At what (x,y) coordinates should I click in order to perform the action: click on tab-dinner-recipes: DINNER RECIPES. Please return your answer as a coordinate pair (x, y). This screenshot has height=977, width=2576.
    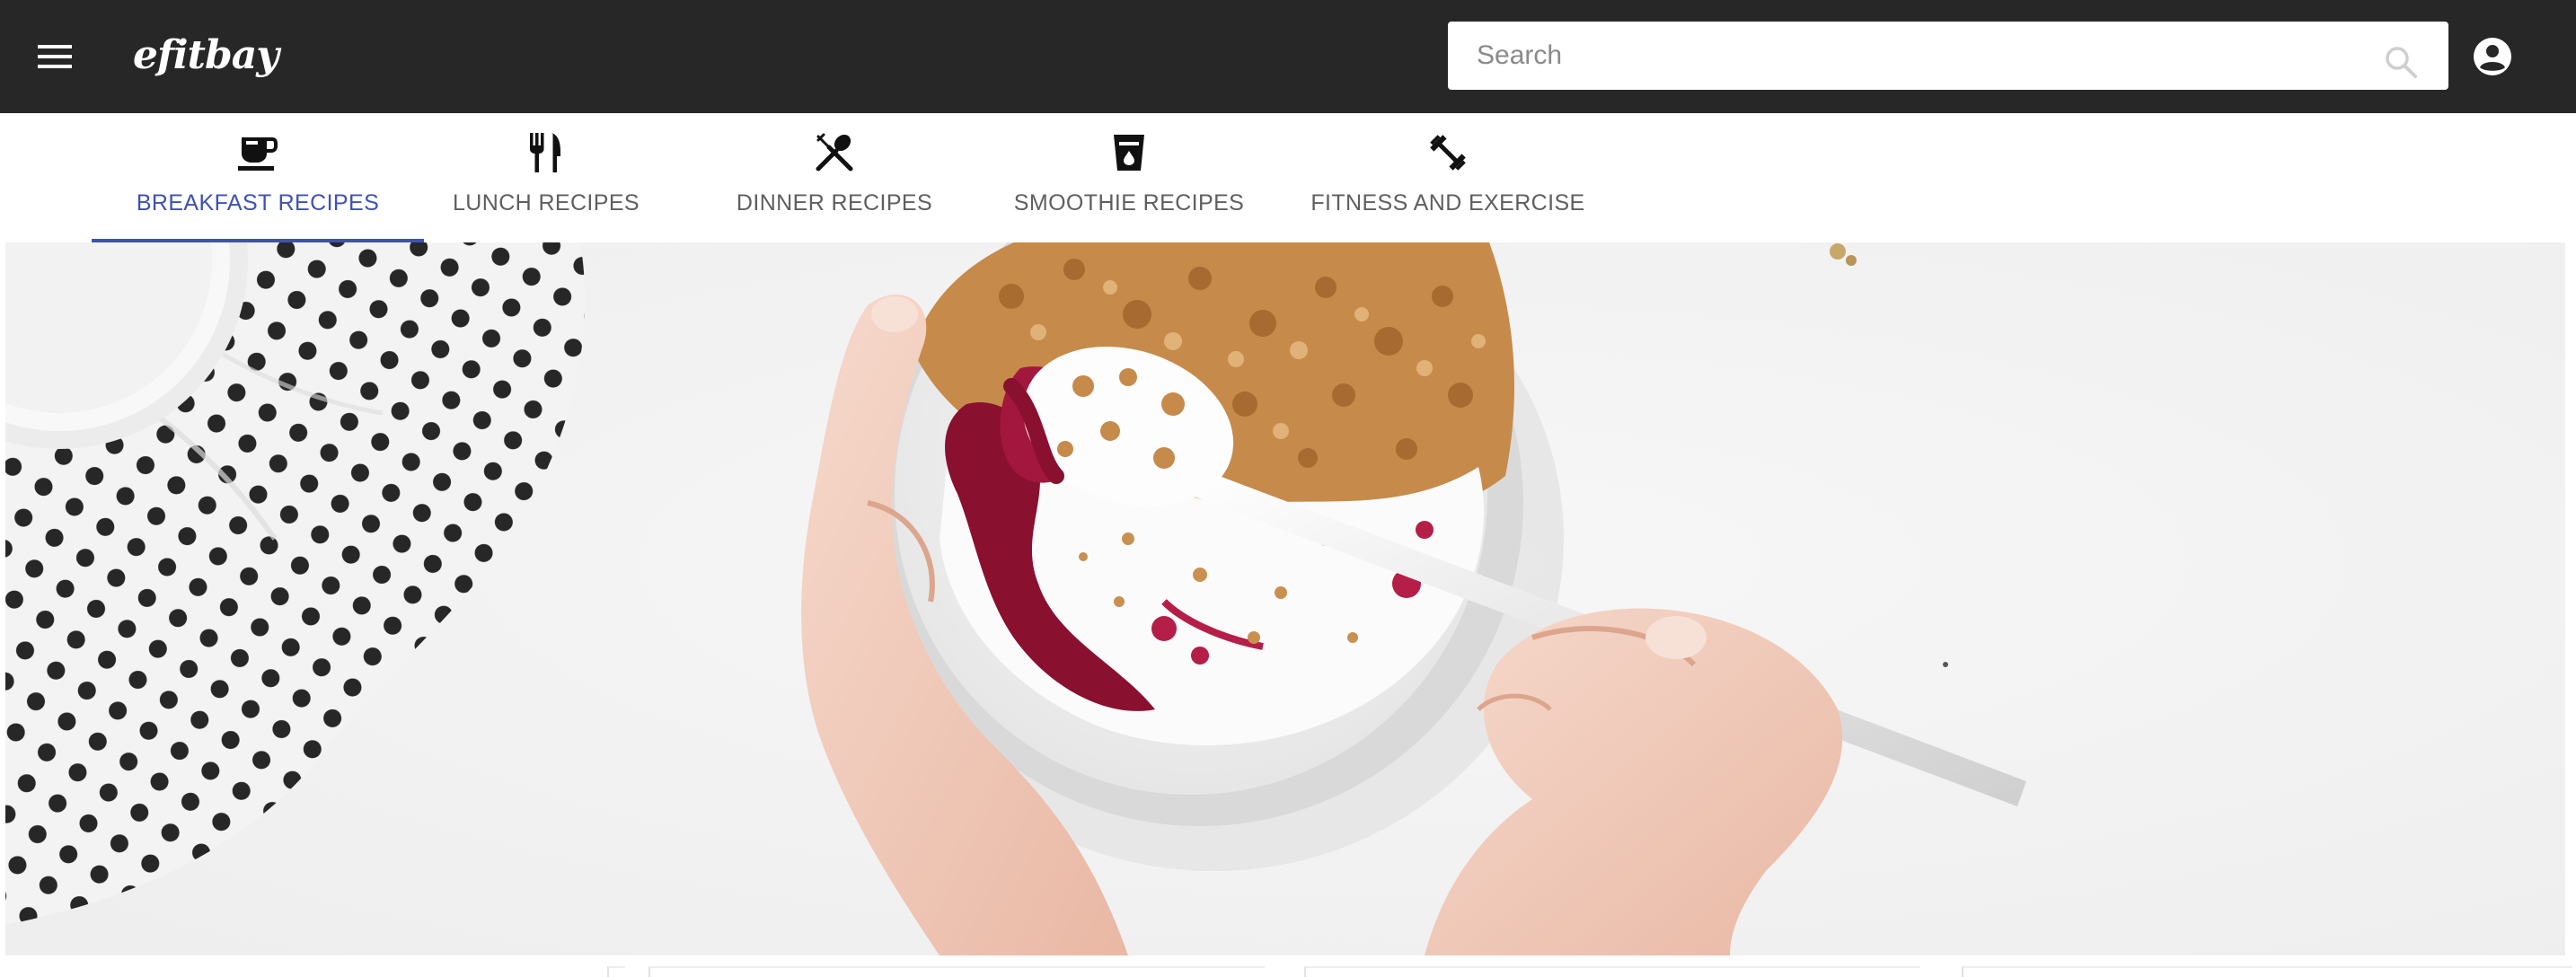
    Looking at the image, I should click on (834, 177).